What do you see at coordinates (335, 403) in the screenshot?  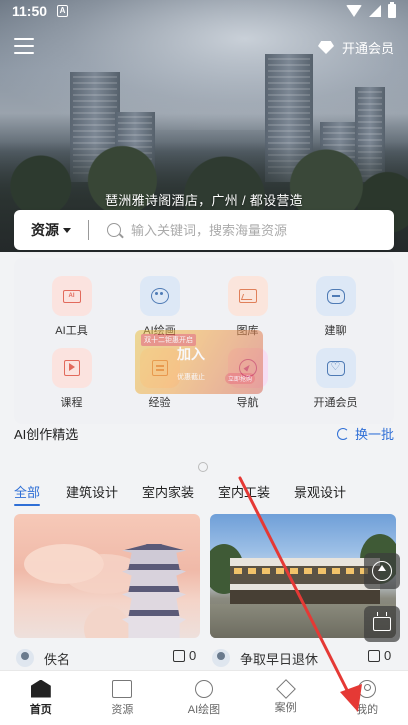 I see `grid-item-label: 开通会员` at bounding box center [335, 403].